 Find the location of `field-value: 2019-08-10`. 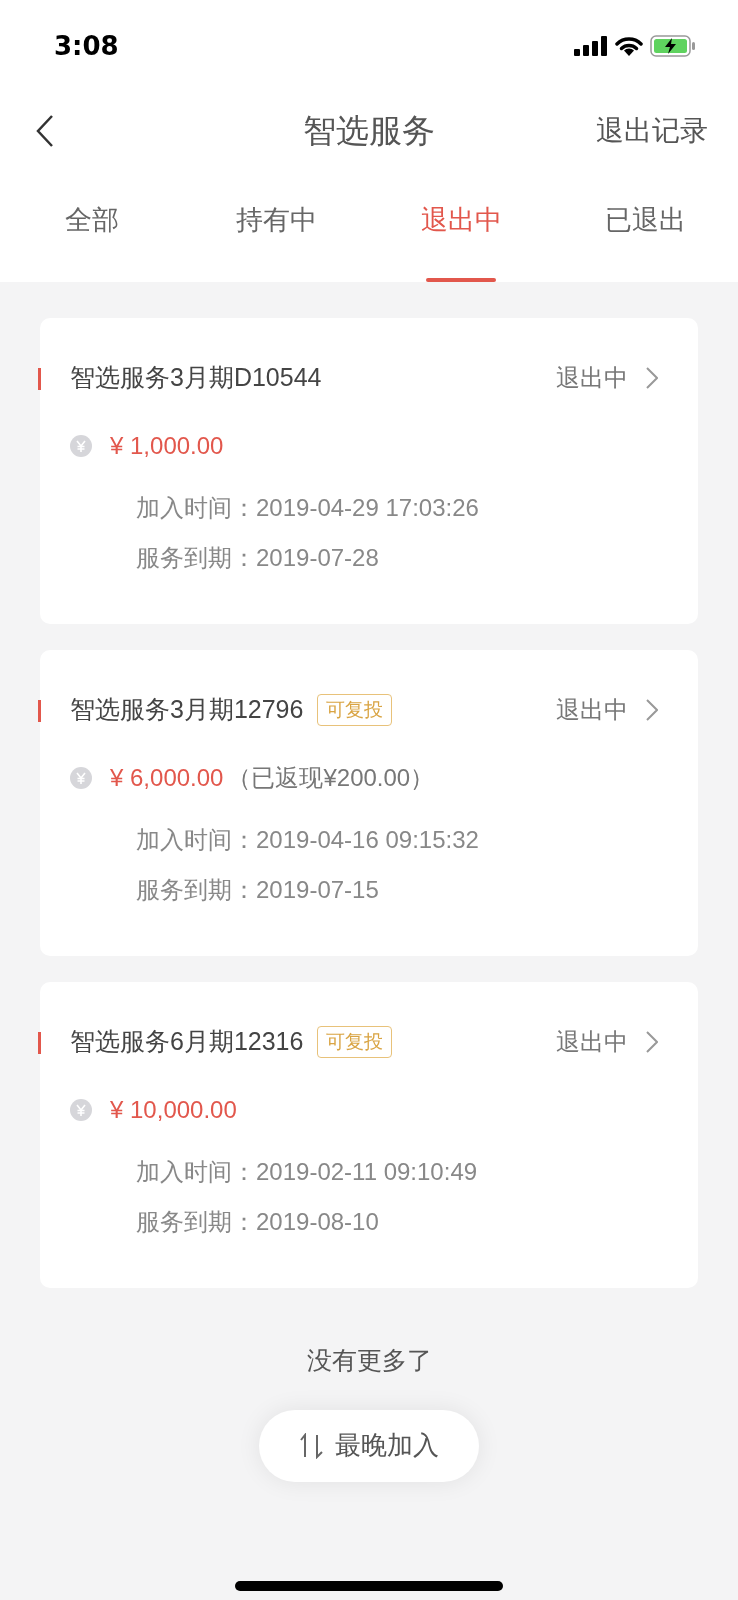

field-value: 2019-08-10 is located at coordinates (317, 1222).